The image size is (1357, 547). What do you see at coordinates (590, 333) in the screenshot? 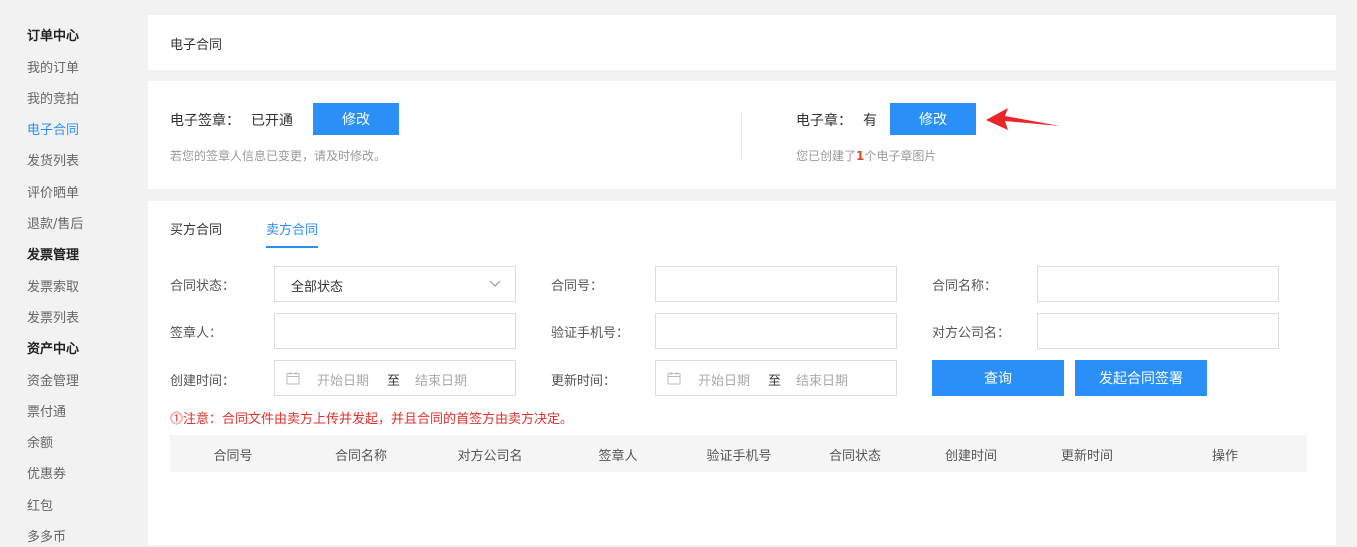
I see `phone-label: 验证手机号：` at bounding box center [590, 333].